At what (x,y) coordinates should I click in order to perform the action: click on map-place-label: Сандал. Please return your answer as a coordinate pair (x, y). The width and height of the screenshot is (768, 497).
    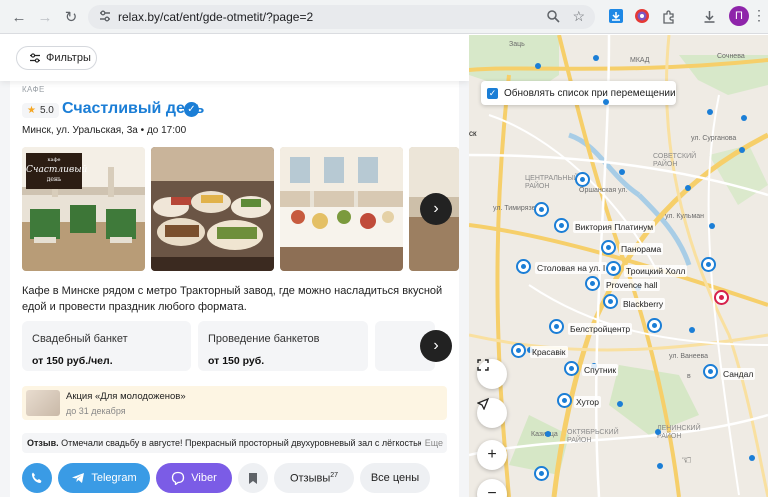
    Looking at the image, I should click on (738, 374).